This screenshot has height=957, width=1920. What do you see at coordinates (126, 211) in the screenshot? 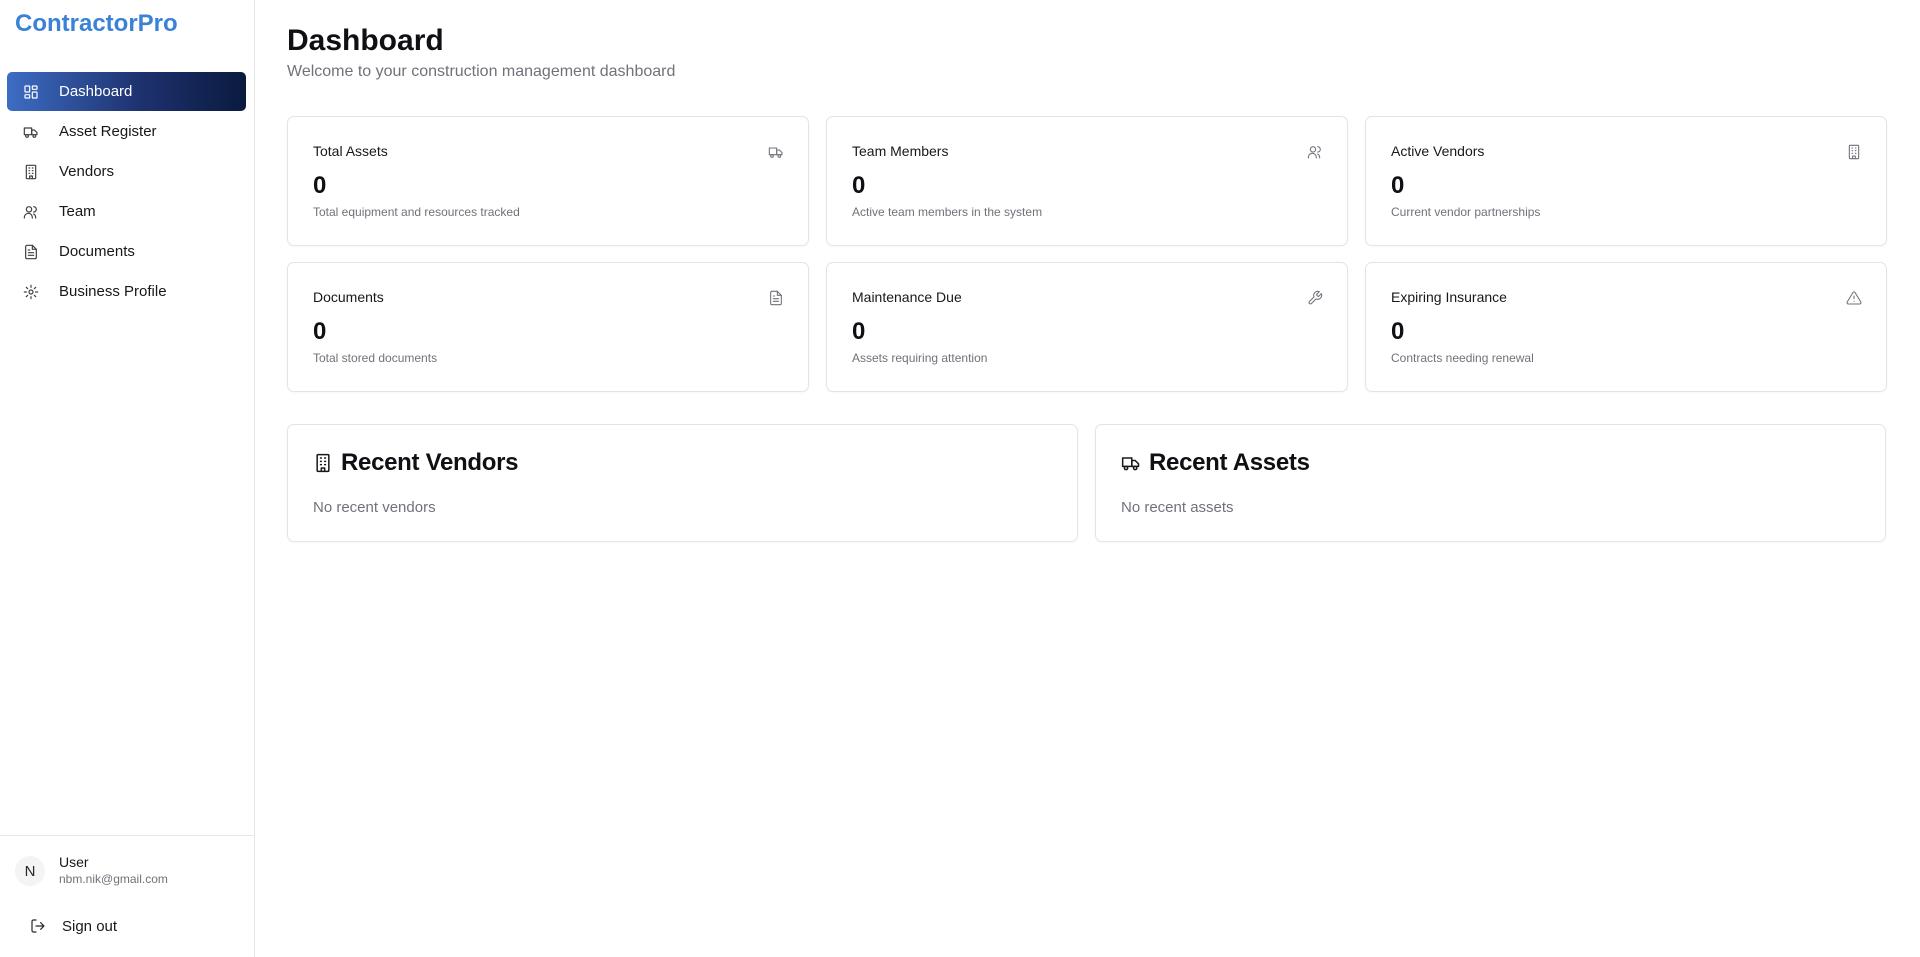
I see `sidebar-item-team: Team` at bounding box center [126, 211].